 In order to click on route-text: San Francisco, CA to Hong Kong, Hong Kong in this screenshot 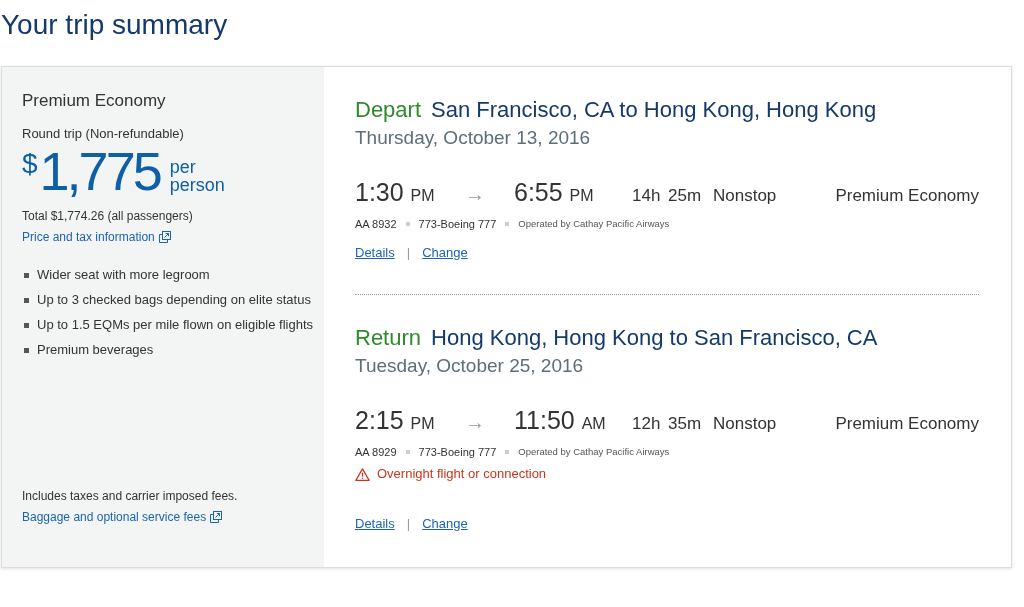, I will do `click(654, 109)`.